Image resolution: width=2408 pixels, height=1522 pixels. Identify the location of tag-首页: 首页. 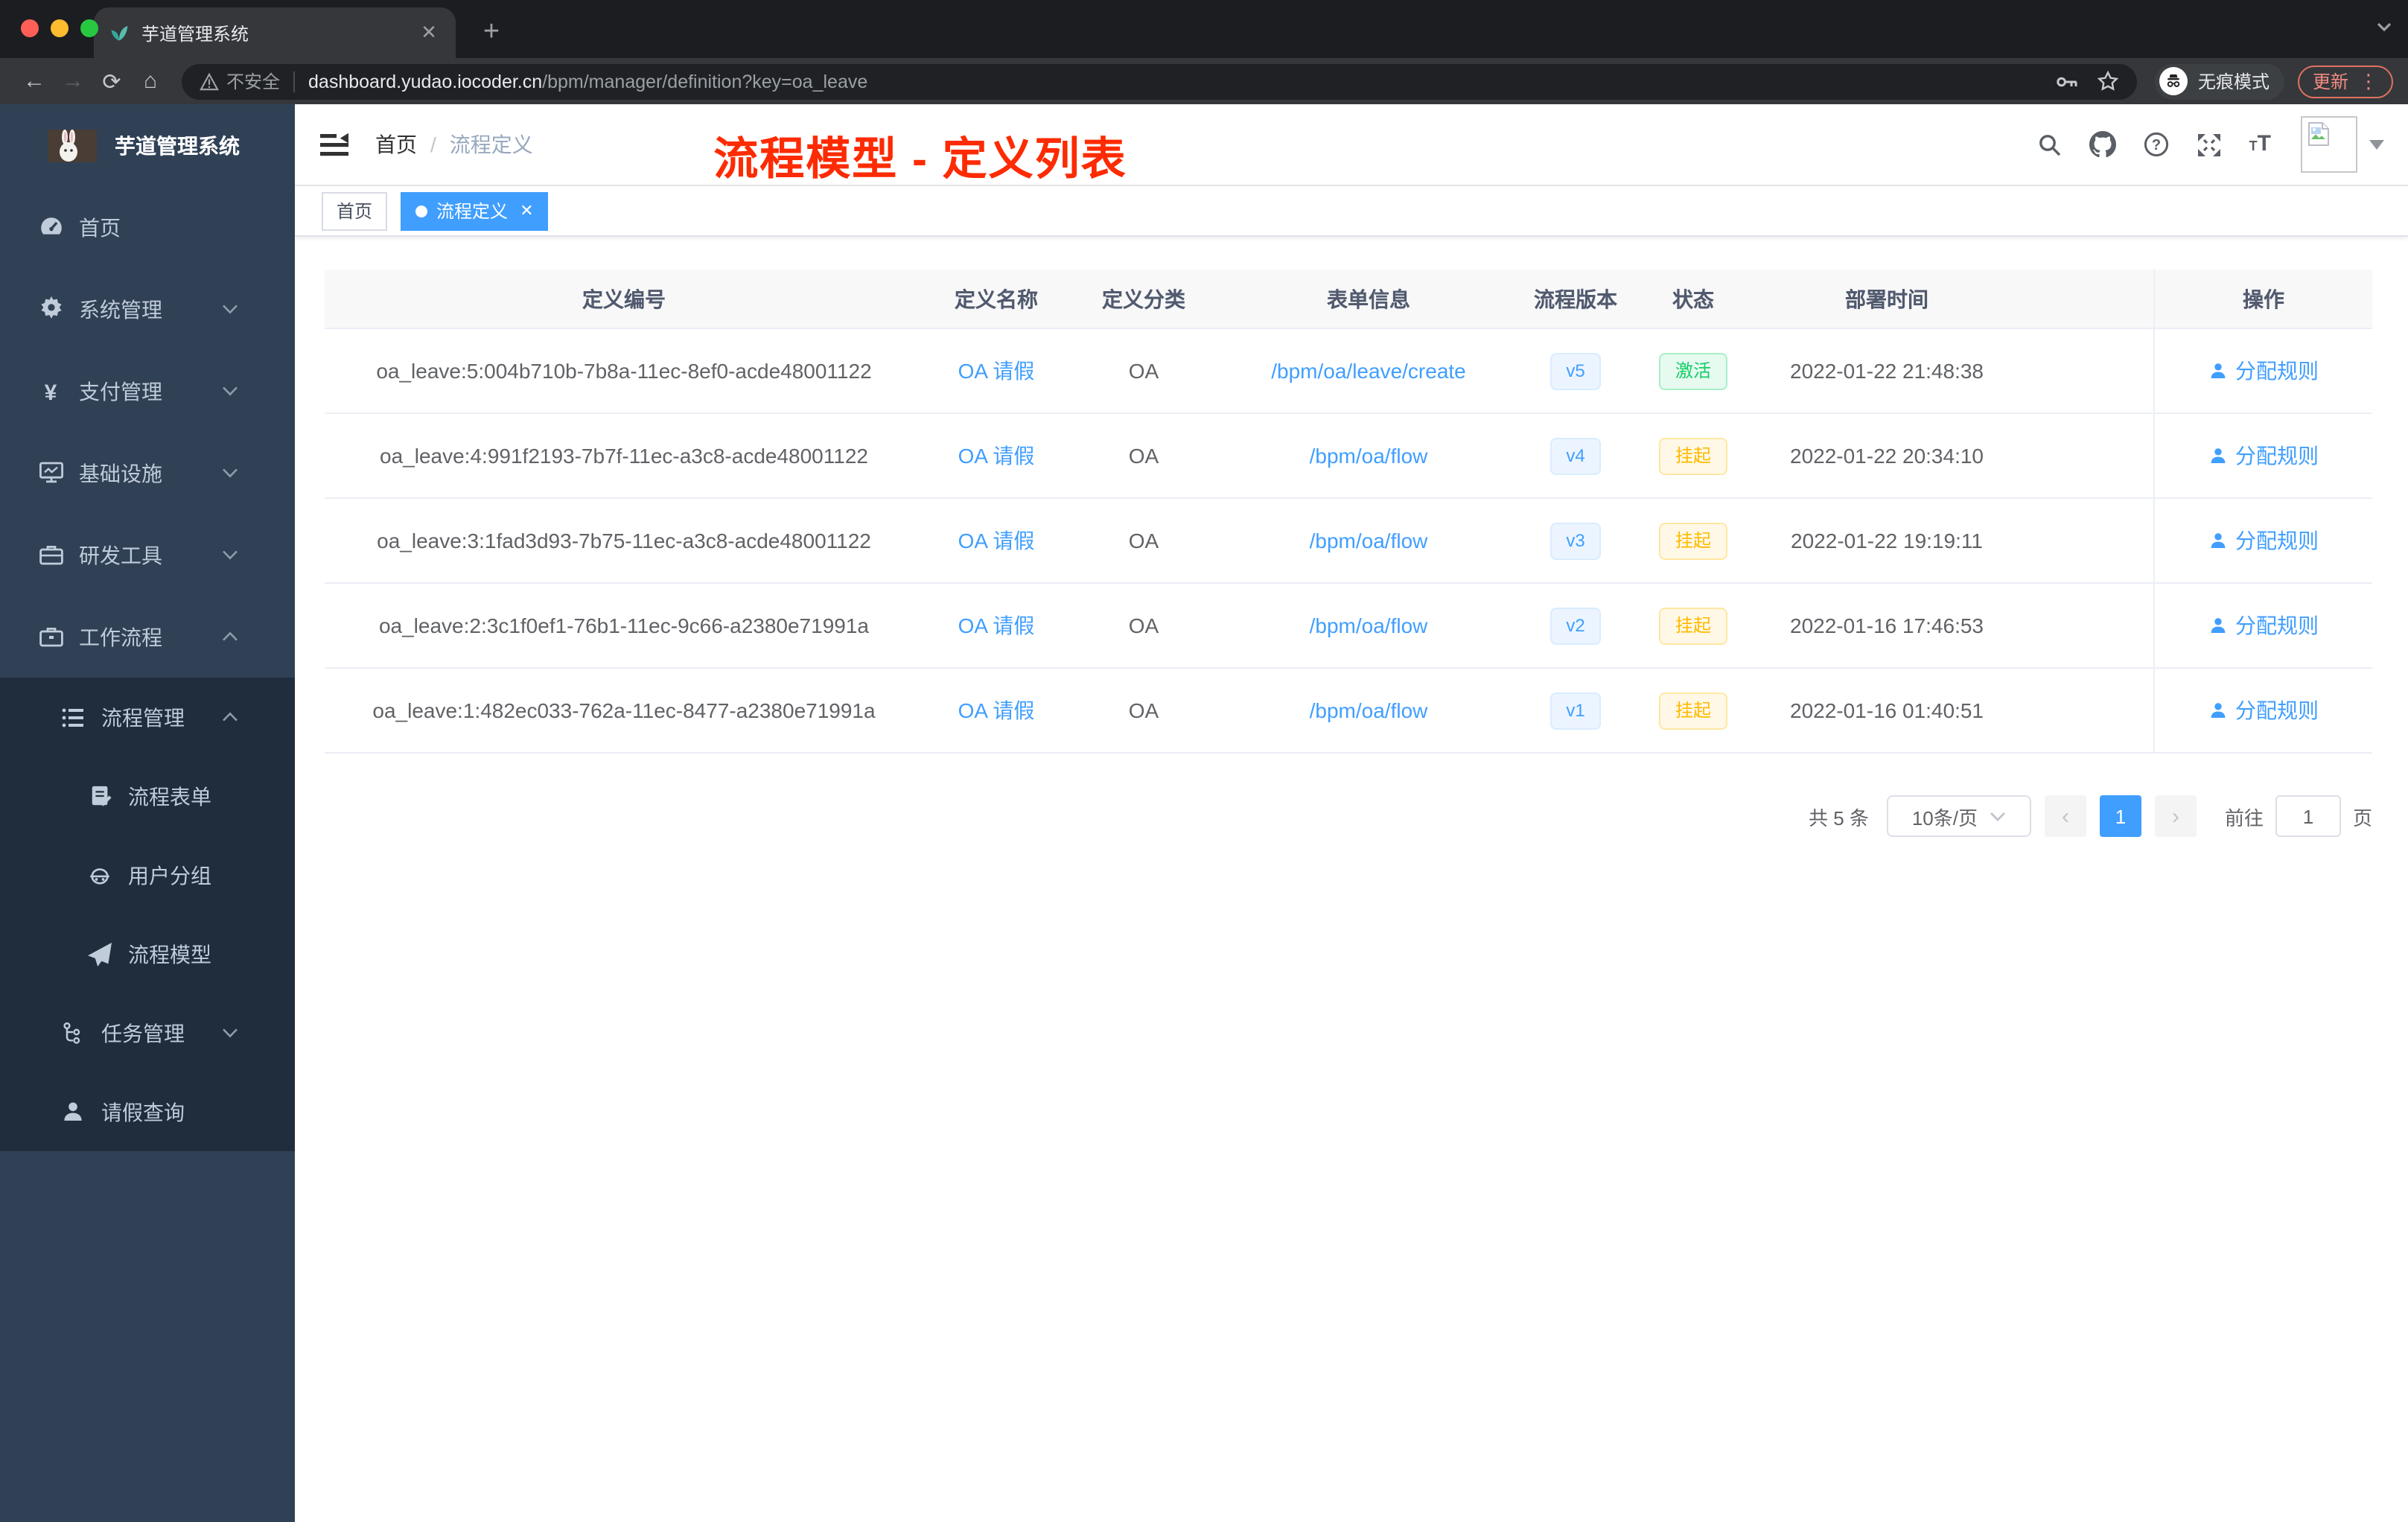
(355, 210).